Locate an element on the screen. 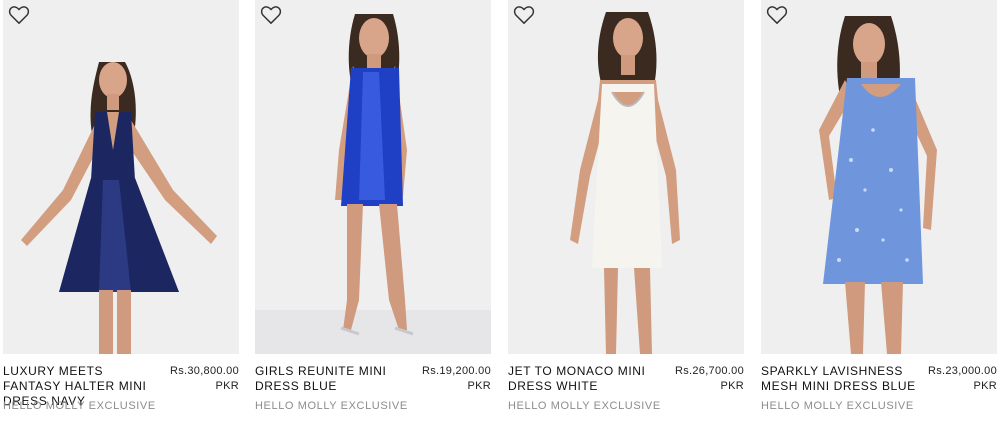  product-name: GIRLS REUNITE MINI DRESS BLUE is located at coordinates (335, 379).